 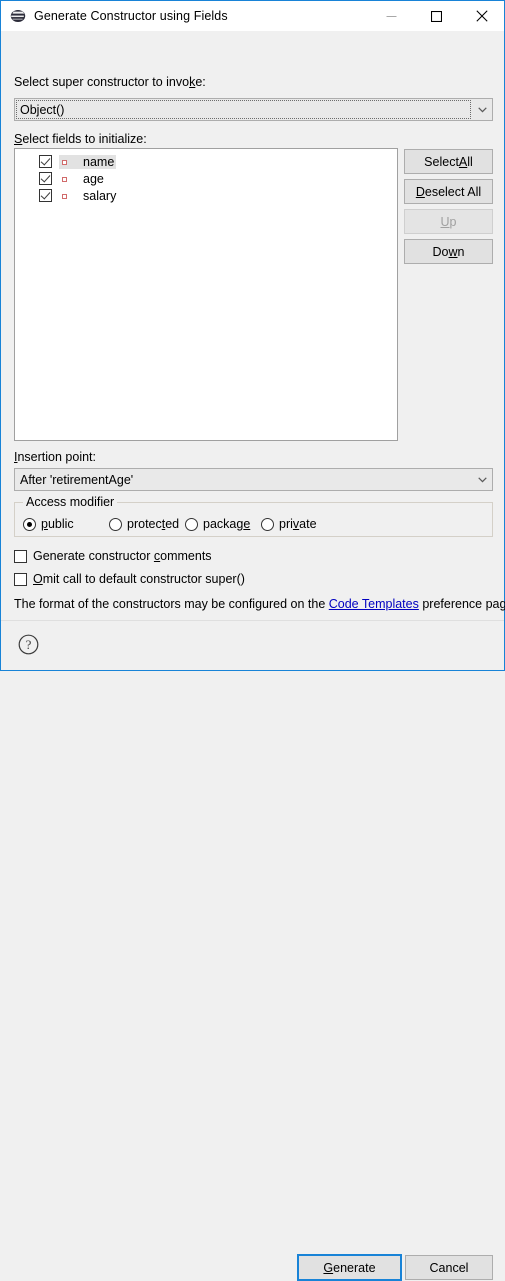 I want to click on select-all-button: Select All, so click(x=448, y=161).